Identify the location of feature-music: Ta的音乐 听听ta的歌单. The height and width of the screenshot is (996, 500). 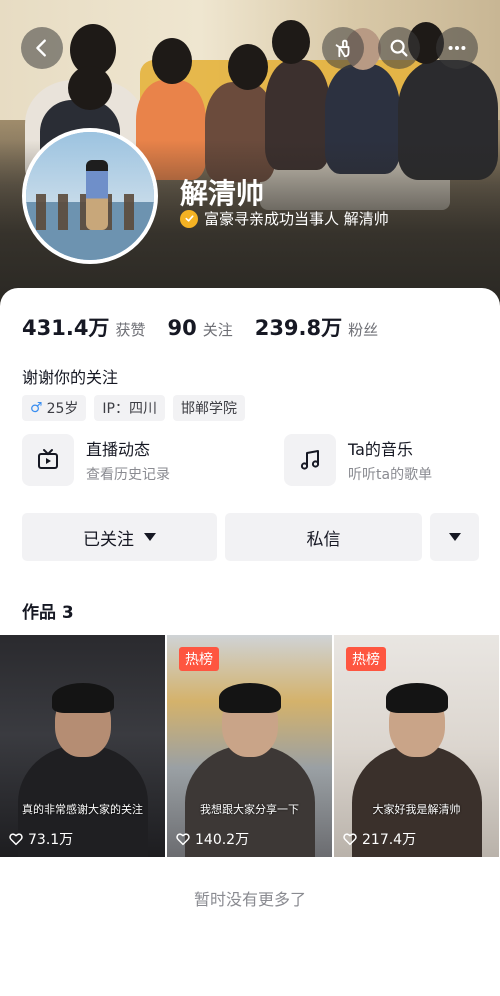
(392, 460).